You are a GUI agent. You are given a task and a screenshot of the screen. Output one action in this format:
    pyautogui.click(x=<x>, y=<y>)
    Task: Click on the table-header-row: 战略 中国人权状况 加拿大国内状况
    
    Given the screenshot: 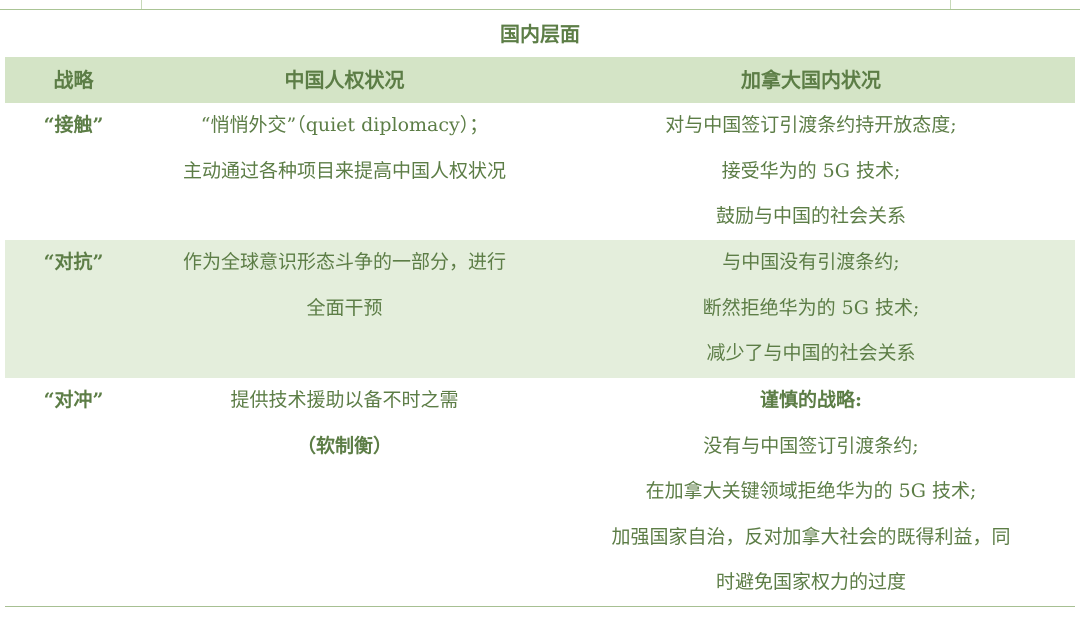 What is the action you would take?
    pyautogui.click(x=540, y=80)
    